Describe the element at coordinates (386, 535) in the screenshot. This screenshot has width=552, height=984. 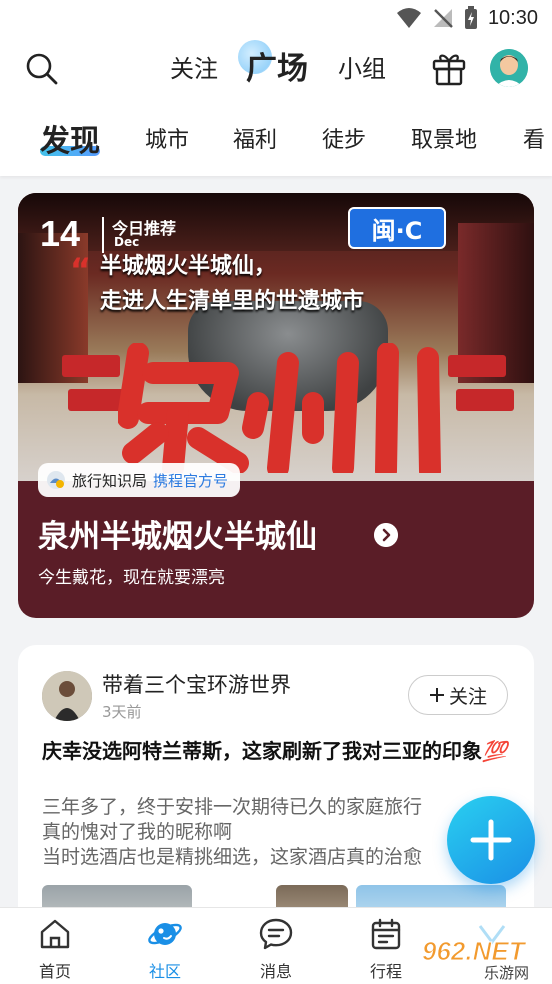
I see `chevron-right-icon` at that location.